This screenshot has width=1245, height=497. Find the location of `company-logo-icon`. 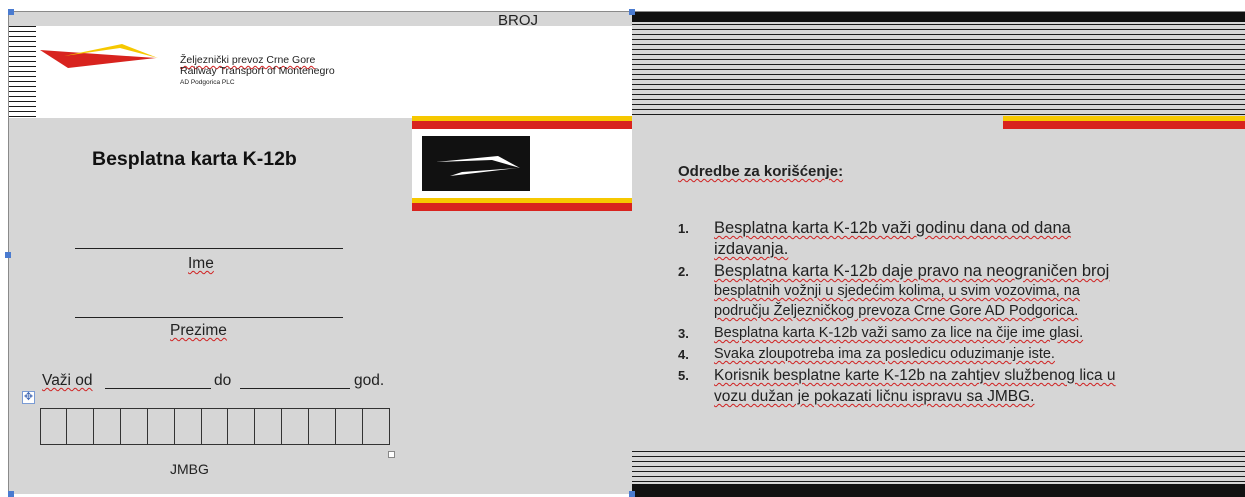

company-logo-icon is located at coordinates (99, 56).